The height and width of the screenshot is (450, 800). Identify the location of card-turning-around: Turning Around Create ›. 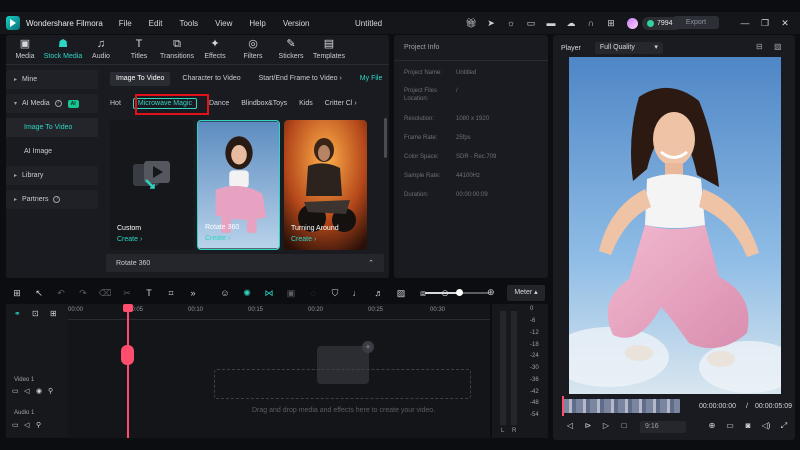
(325, 185).